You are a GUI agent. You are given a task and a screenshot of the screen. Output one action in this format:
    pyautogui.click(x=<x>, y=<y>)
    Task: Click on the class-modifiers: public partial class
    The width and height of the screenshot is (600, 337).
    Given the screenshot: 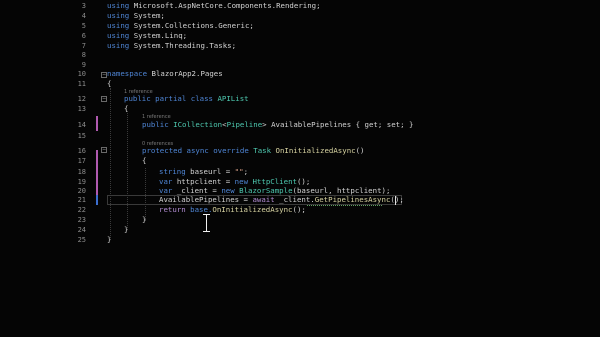 What is the action you would take?
    pyautogui.click(x=171, y=98)
    